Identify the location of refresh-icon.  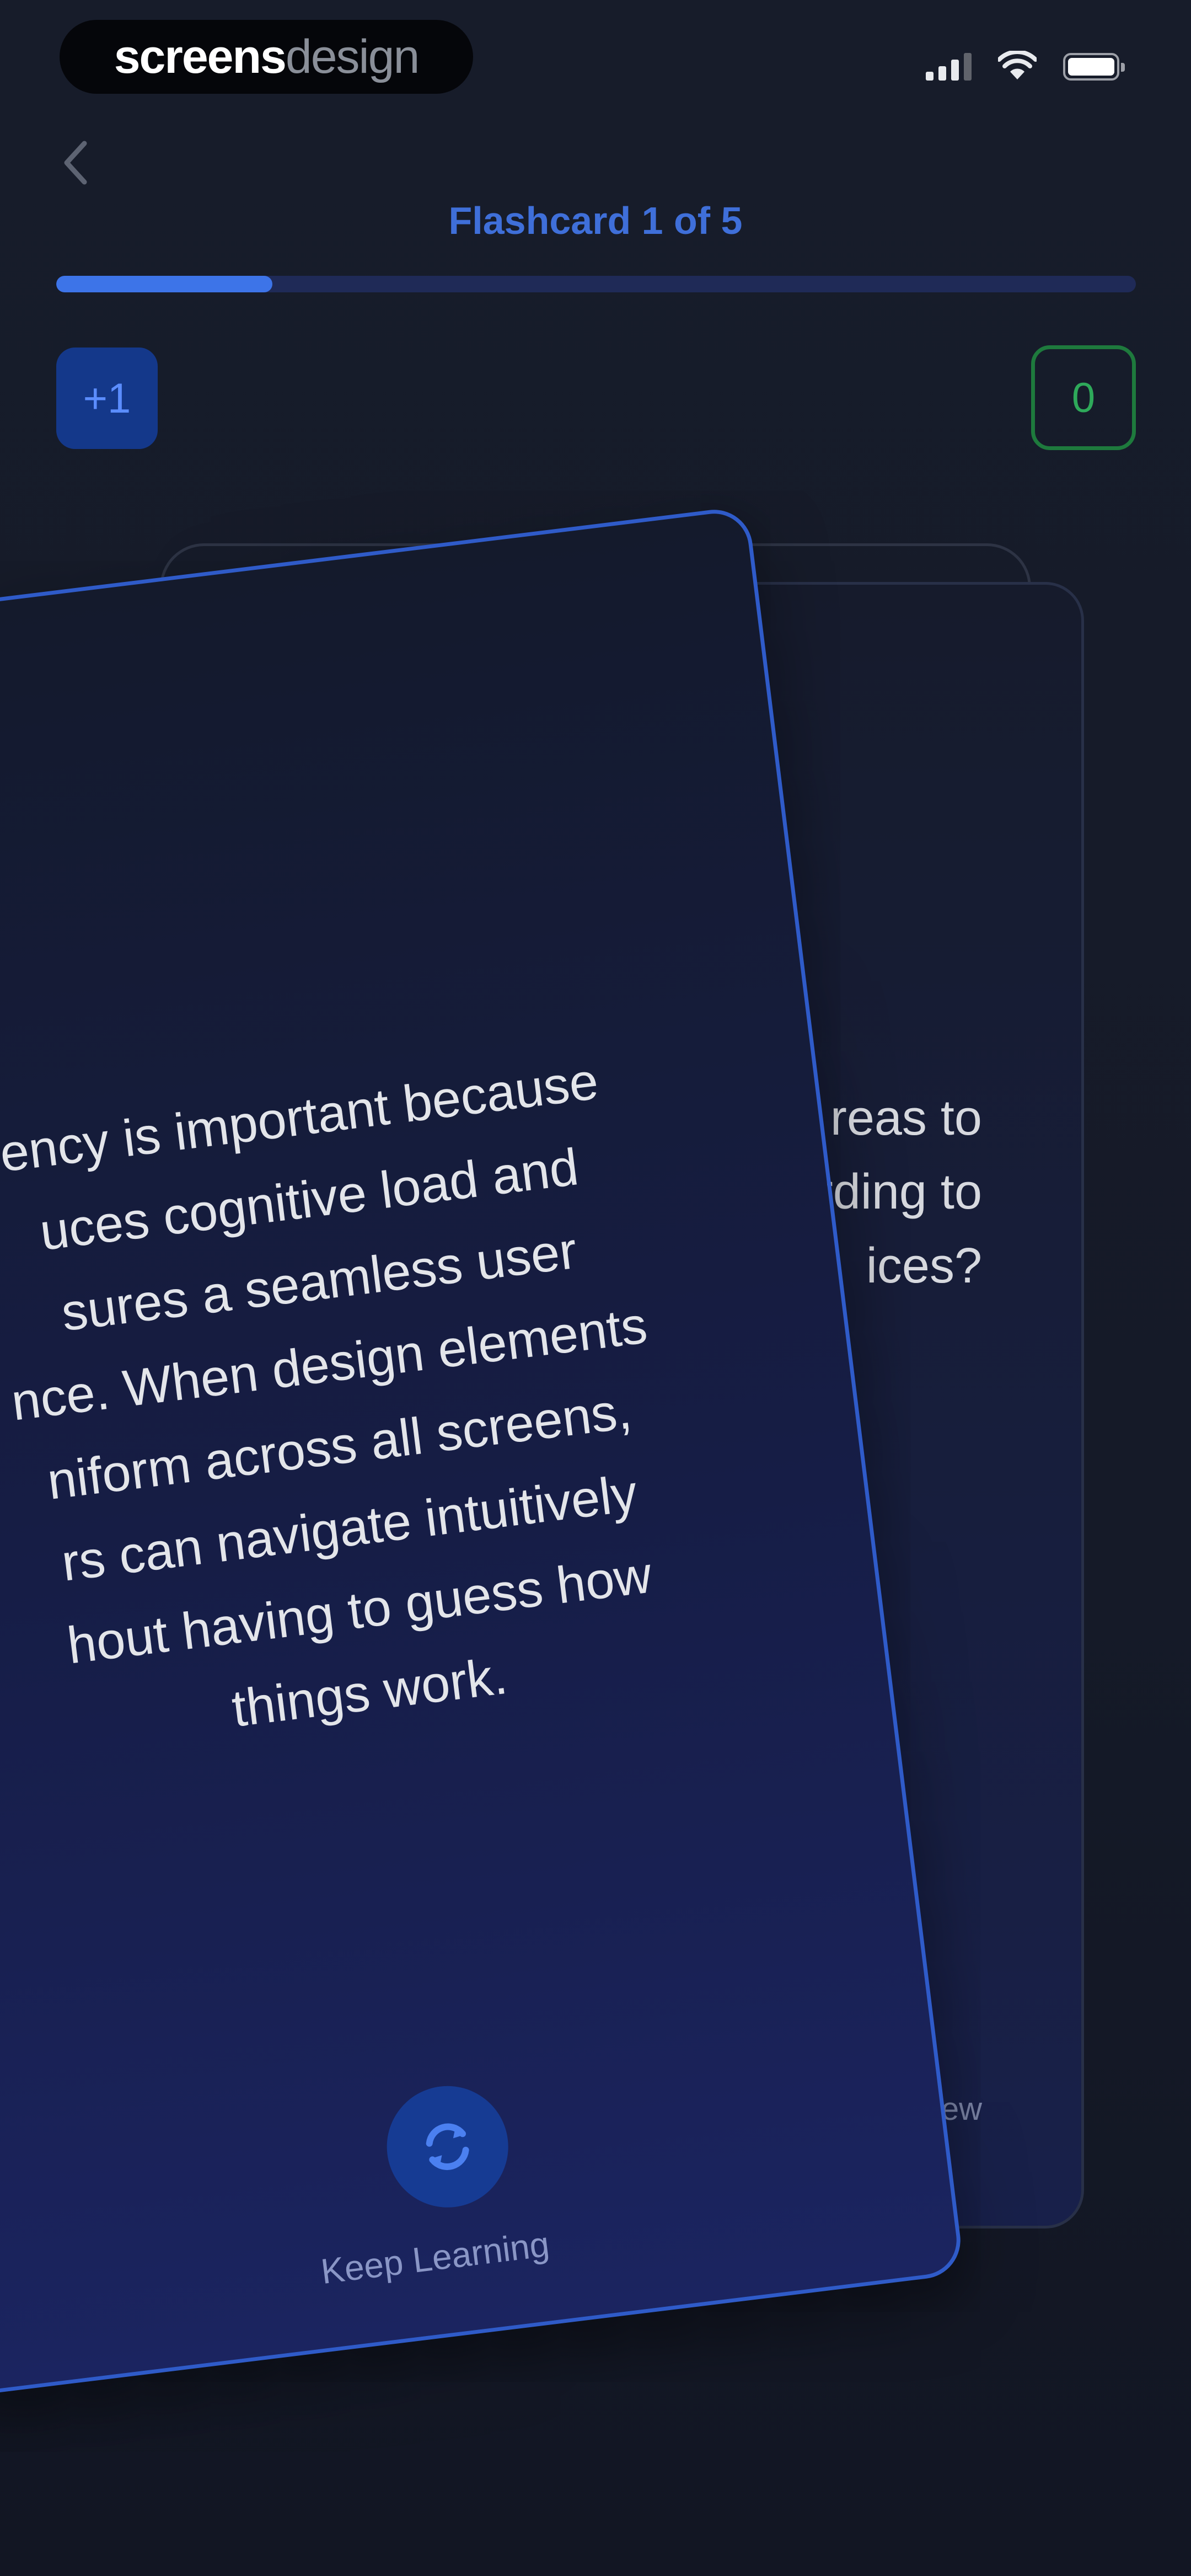
(448, 2146).